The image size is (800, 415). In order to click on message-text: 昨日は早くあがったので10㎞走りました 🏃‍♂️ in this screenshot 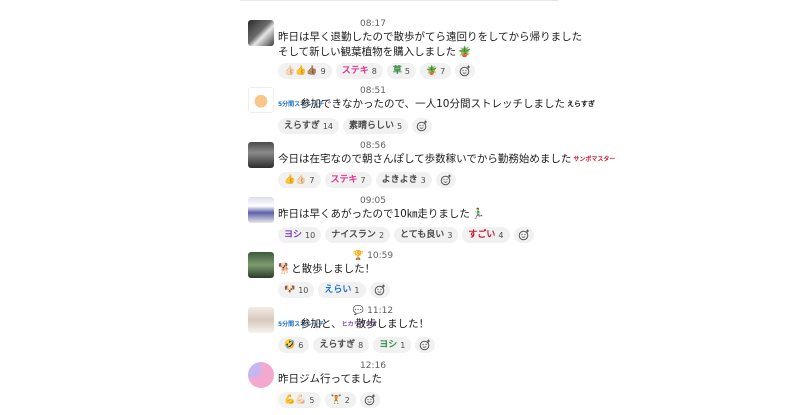, I will do `click(381, 214)`.